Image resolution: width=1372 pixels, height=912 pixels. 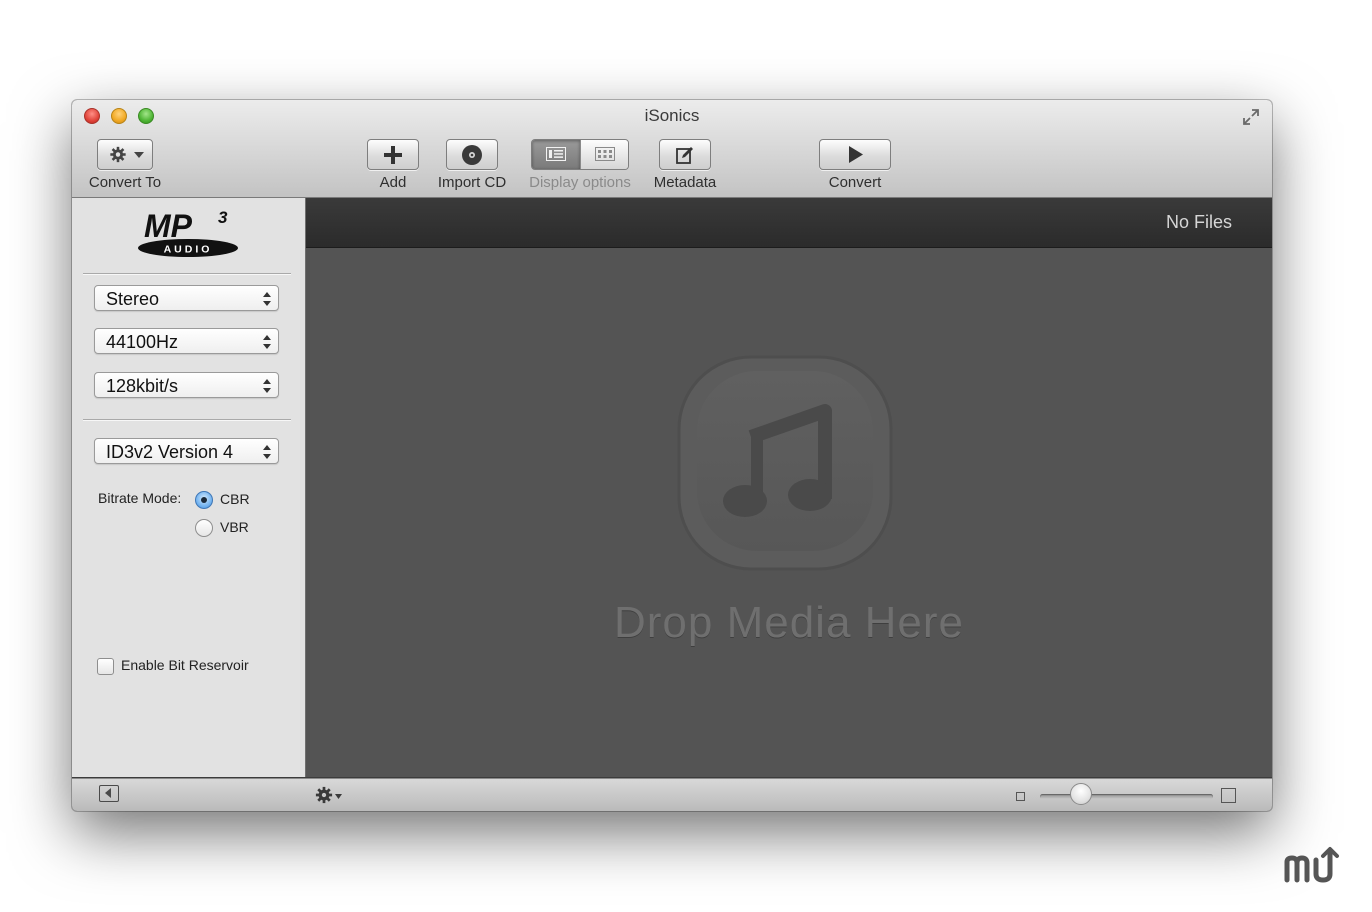 What do you see at coordinates (186, 385) in the screenshot?
I see `bitrate-popup: 128kbit/s` at bounding box center [186, 385].